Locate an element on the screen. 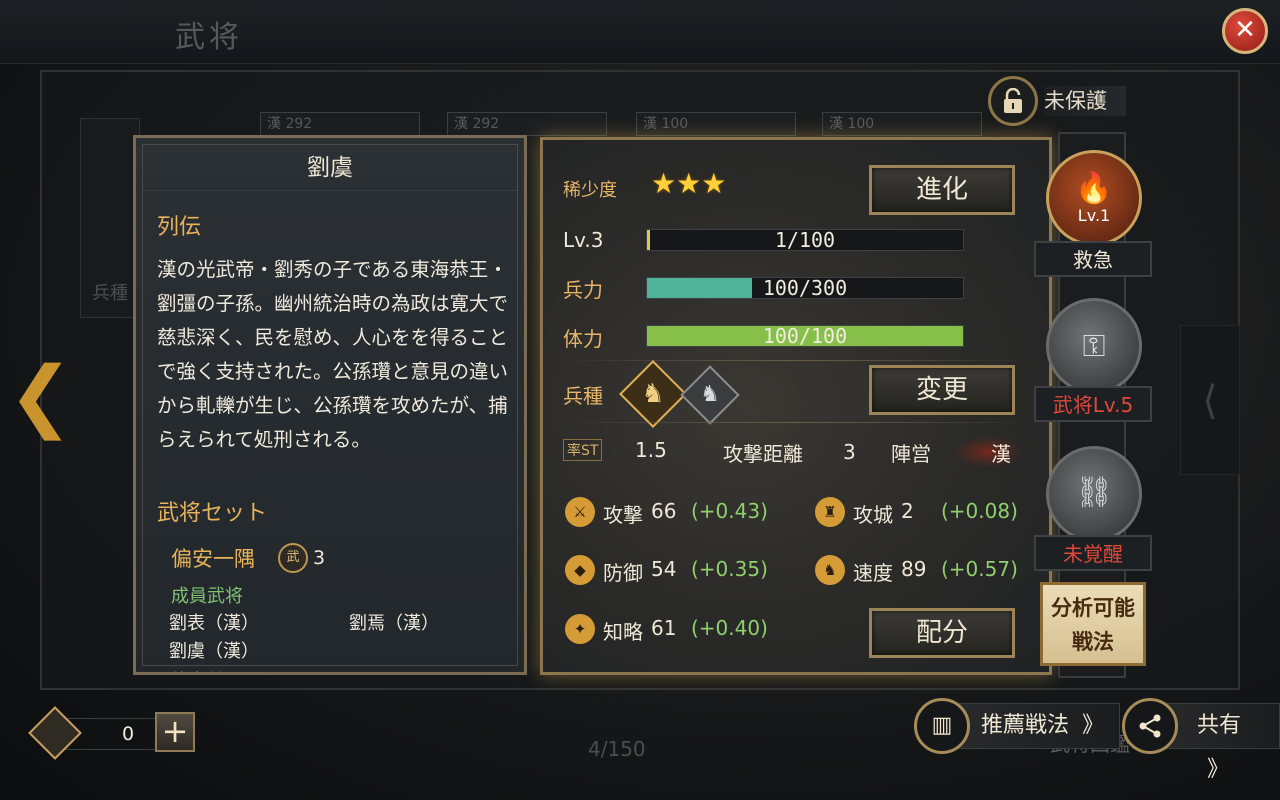  siege-value: 2 is located at coordinates (907, 511).